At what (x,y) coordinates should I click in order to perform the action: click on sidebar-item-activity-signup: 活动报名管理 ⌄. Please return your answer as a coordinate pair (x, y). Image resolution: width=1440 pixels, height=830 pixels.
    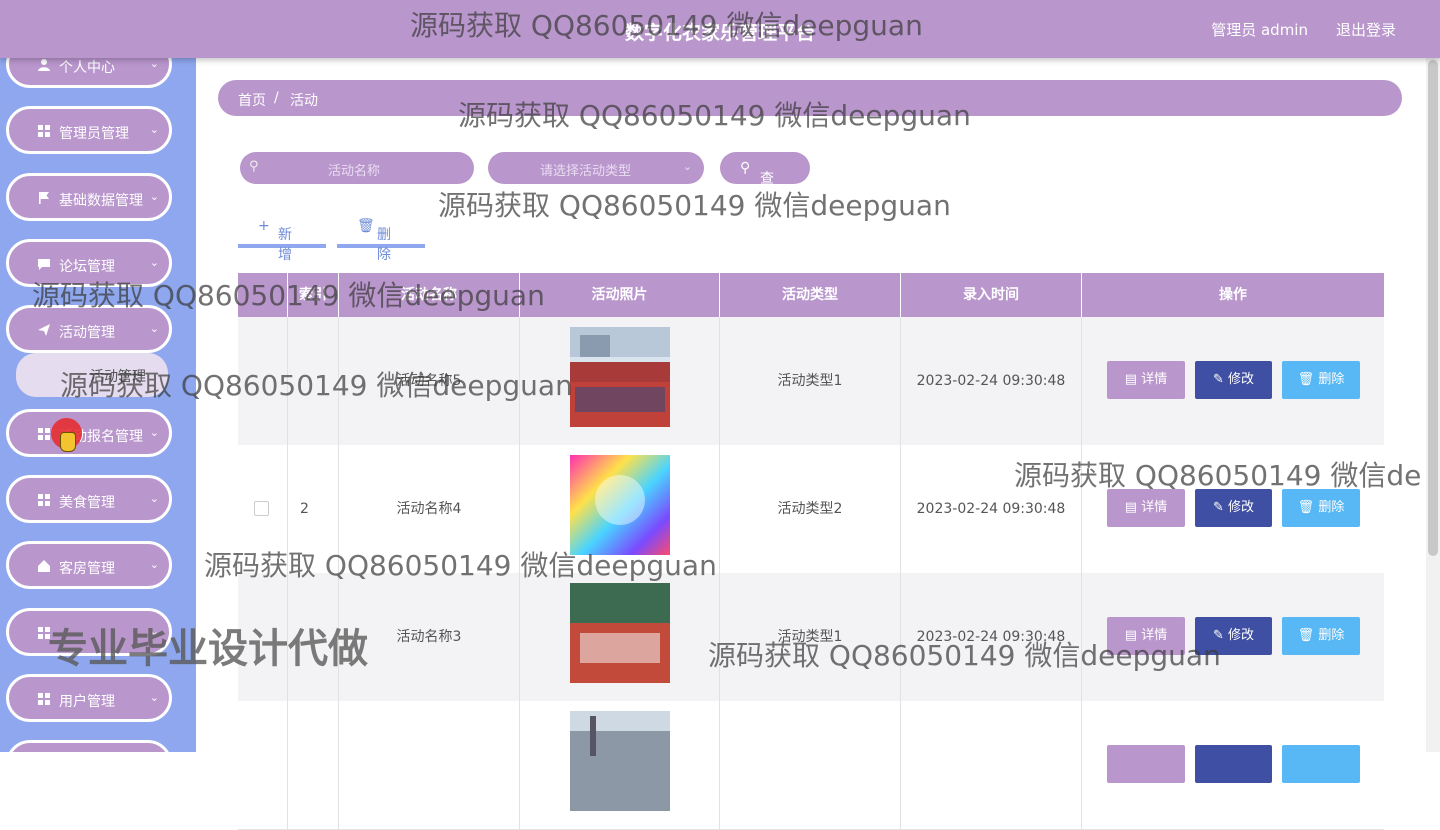
    Looking at the image, I should click on (89, 433).